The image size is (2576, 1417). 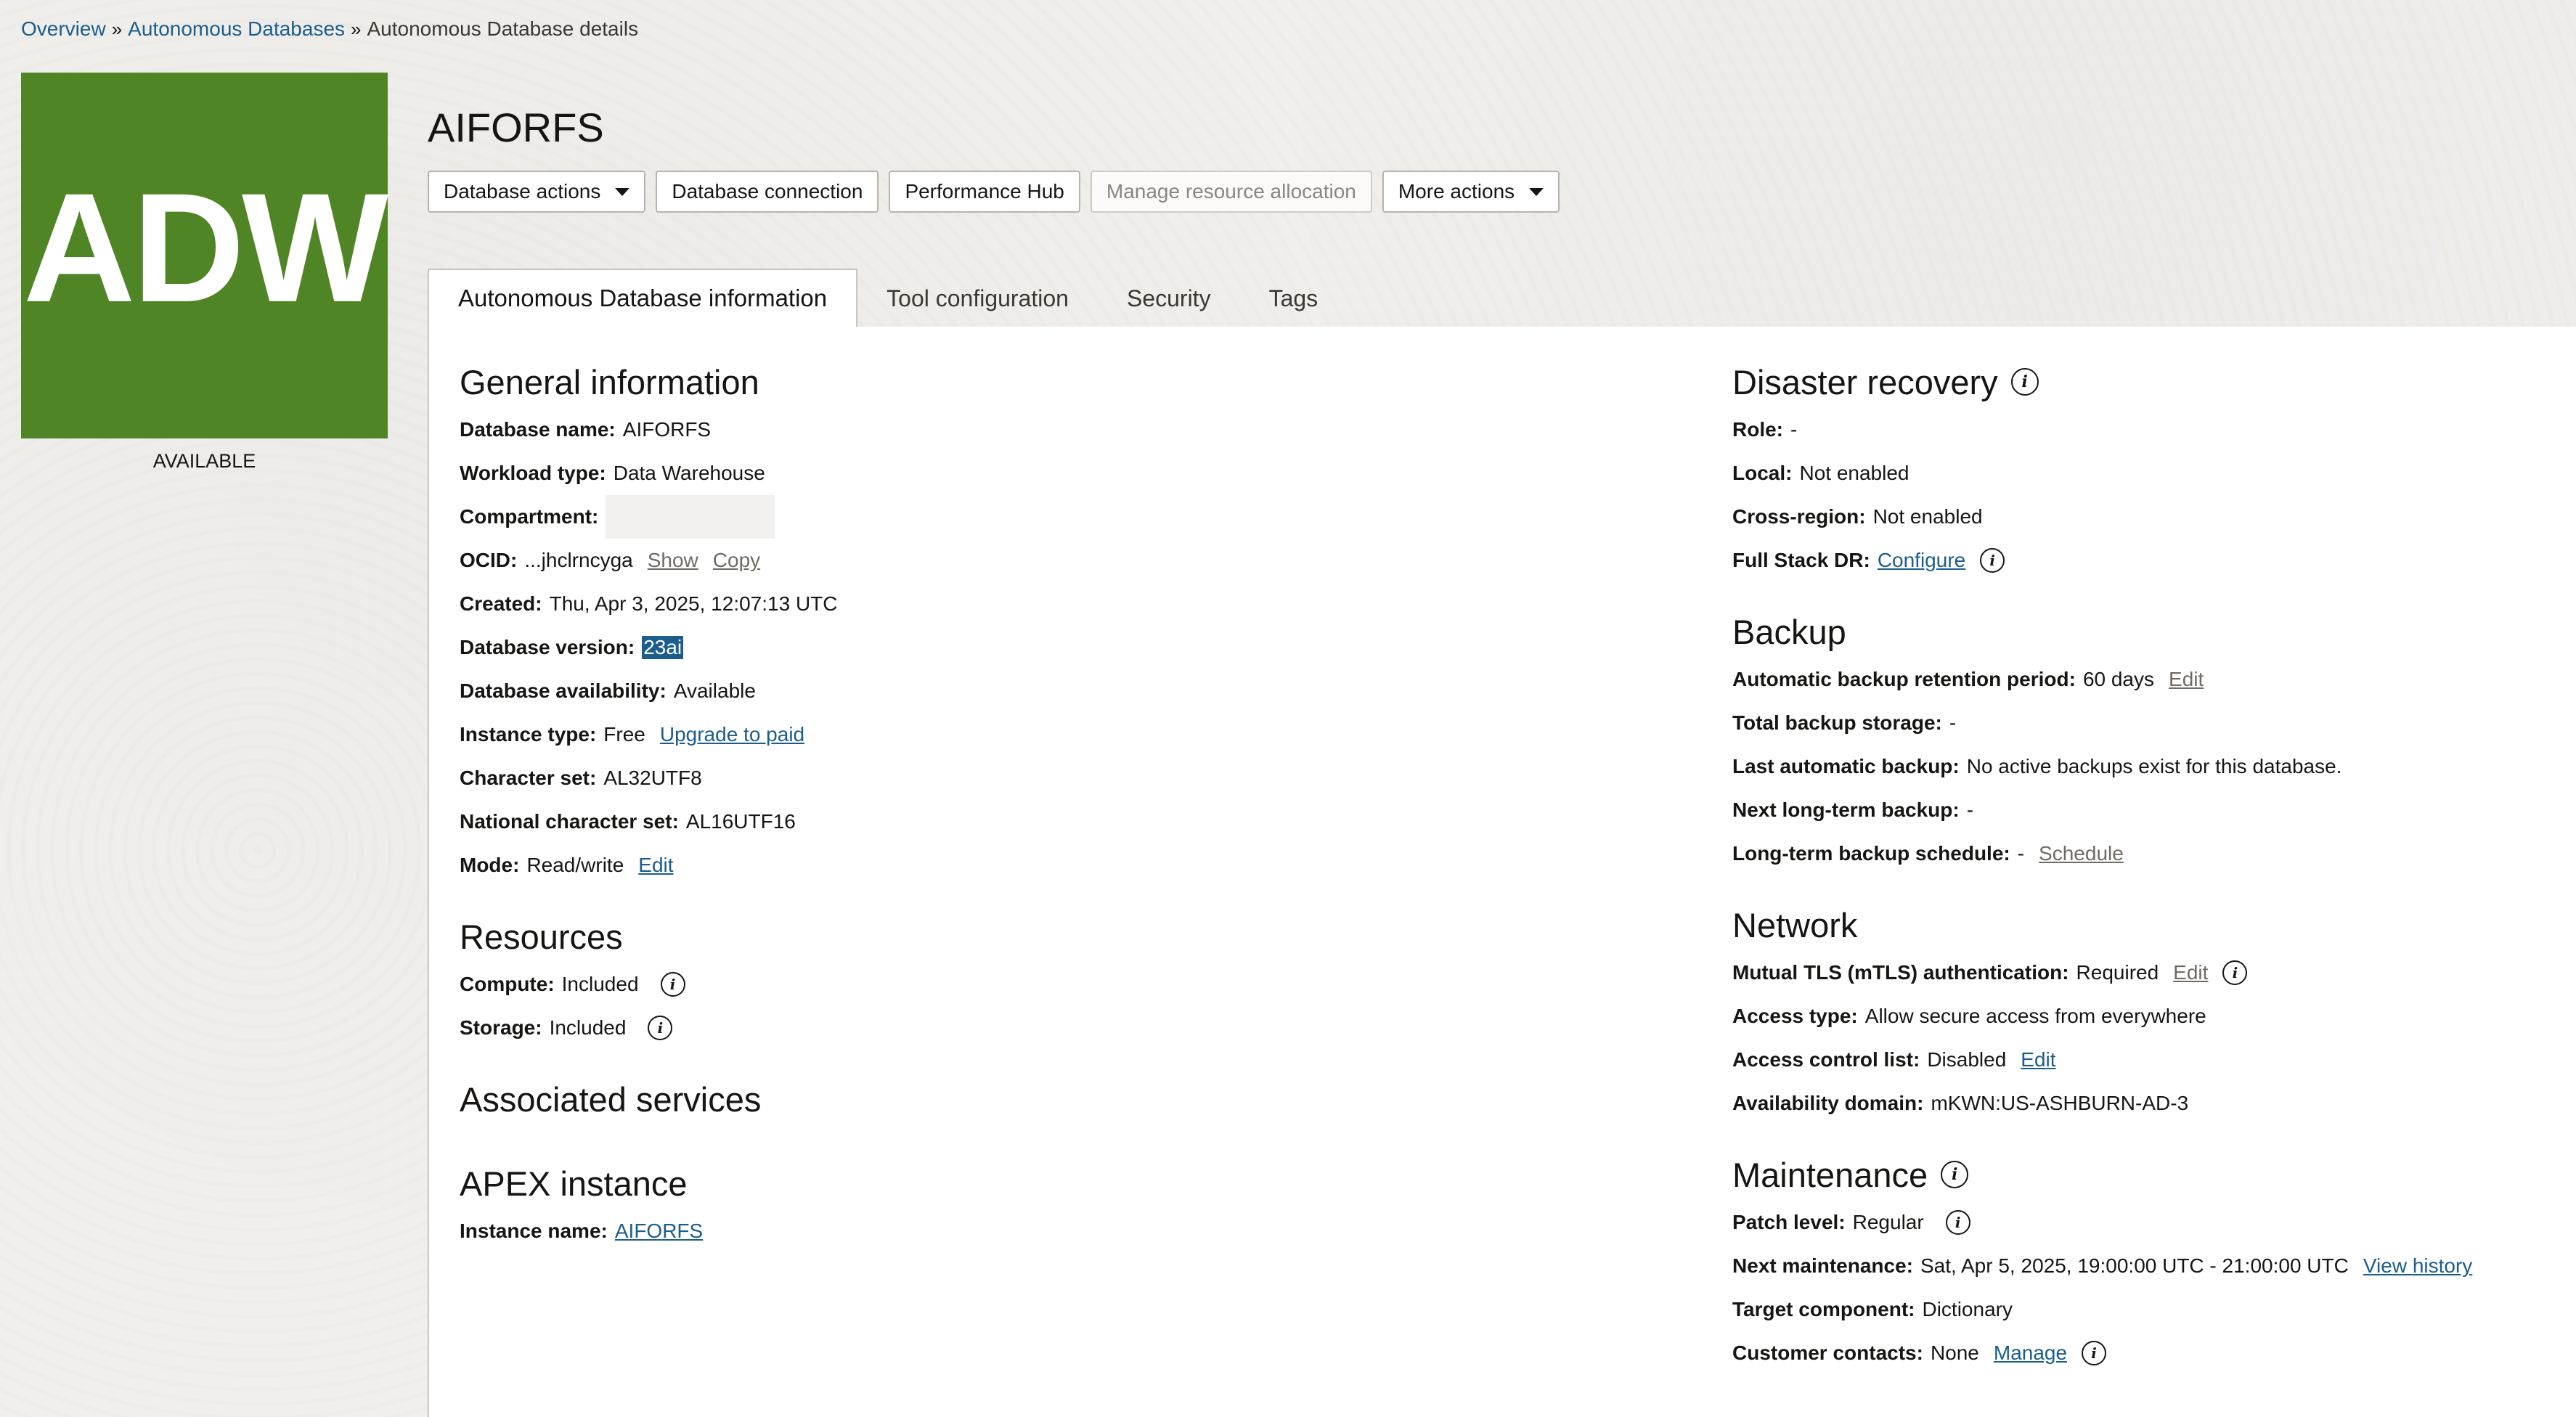 What do you see at coordinates (600, 984) in the screenshot?
I see `value: Included` at bounding box center [600, 984].